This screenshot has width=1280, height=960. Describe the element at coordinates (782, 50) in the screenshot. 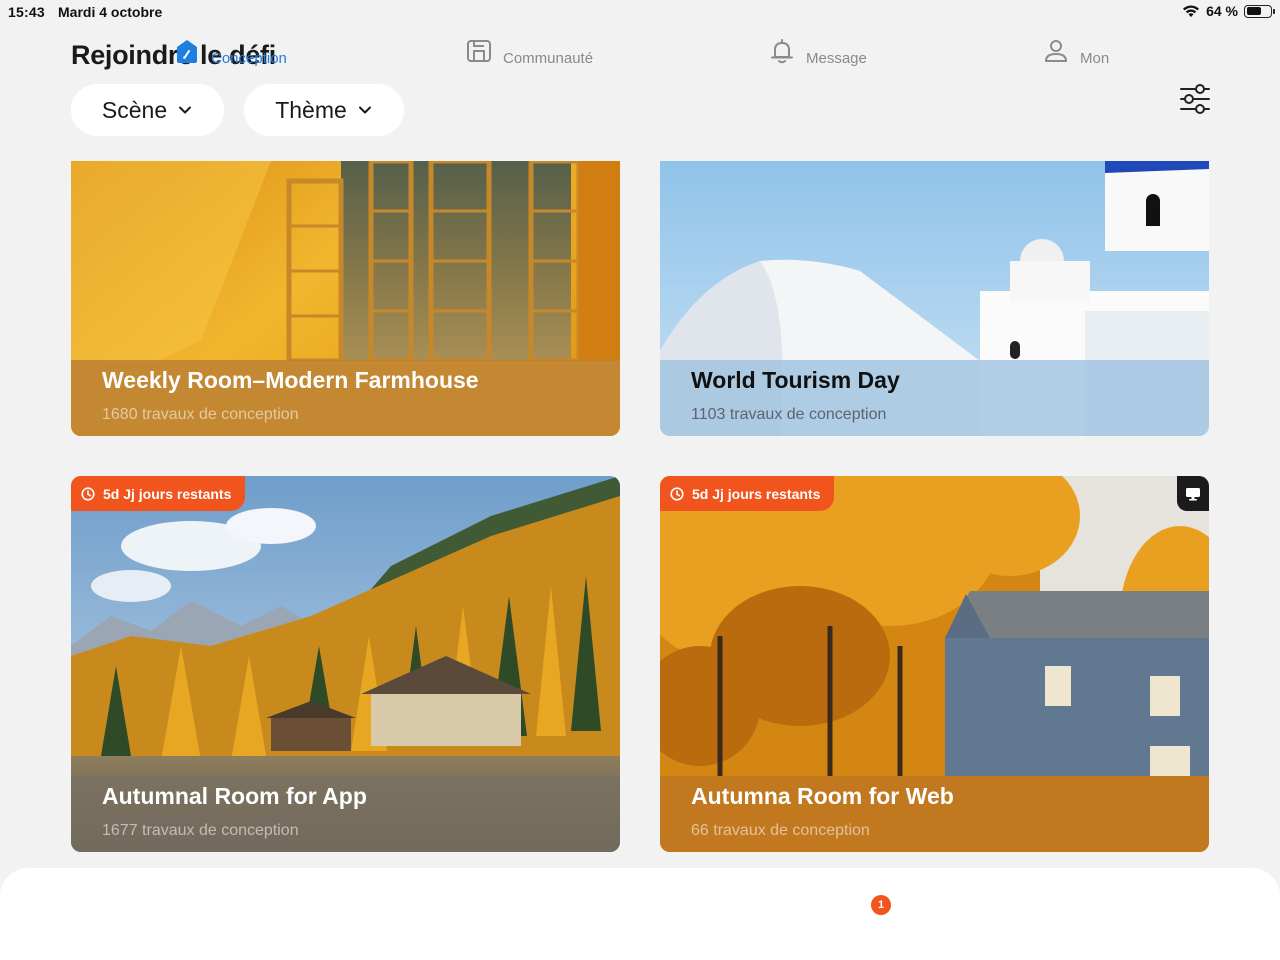

I see `bell-icon` at that location.